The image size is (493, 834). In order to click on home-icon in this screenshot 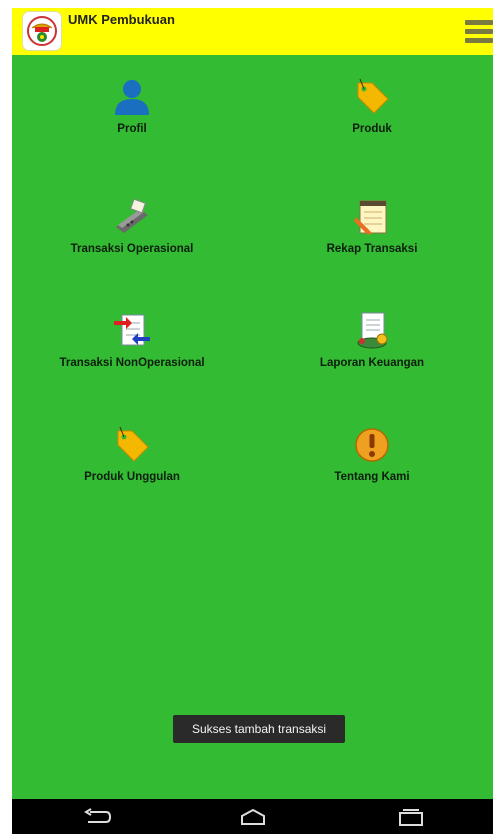, I will do `click(253, 816)`.